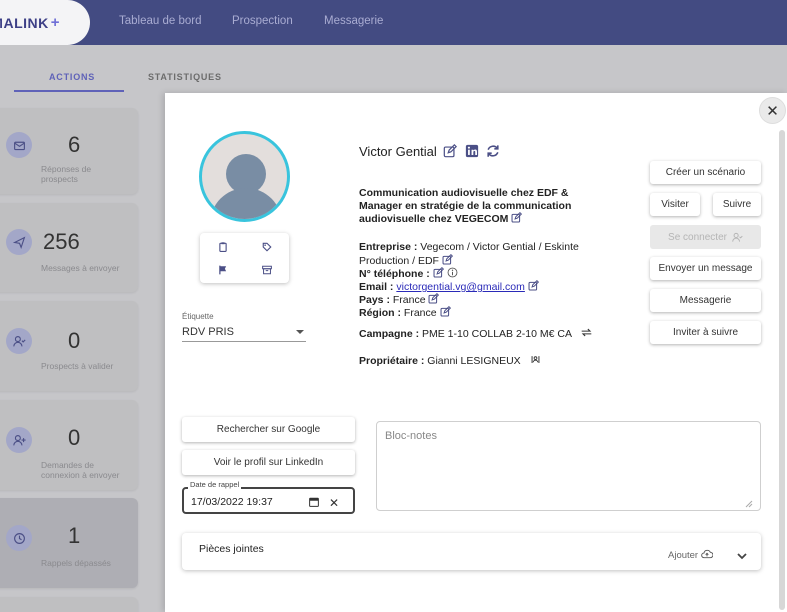  I want to click on prospect-name: Victor Gential, so click(398, 151).